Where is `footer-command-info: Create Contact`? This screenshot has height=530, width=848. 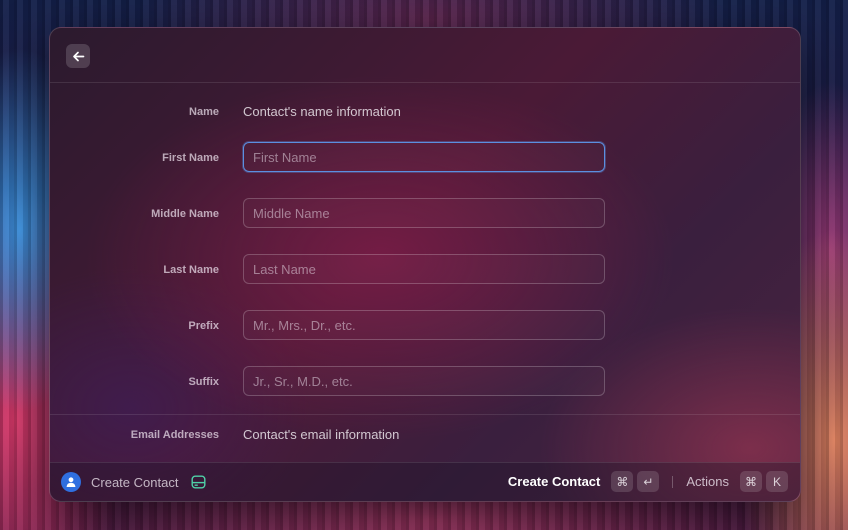 footer-command-info: Create Contact is located at coordinates (133, 482).